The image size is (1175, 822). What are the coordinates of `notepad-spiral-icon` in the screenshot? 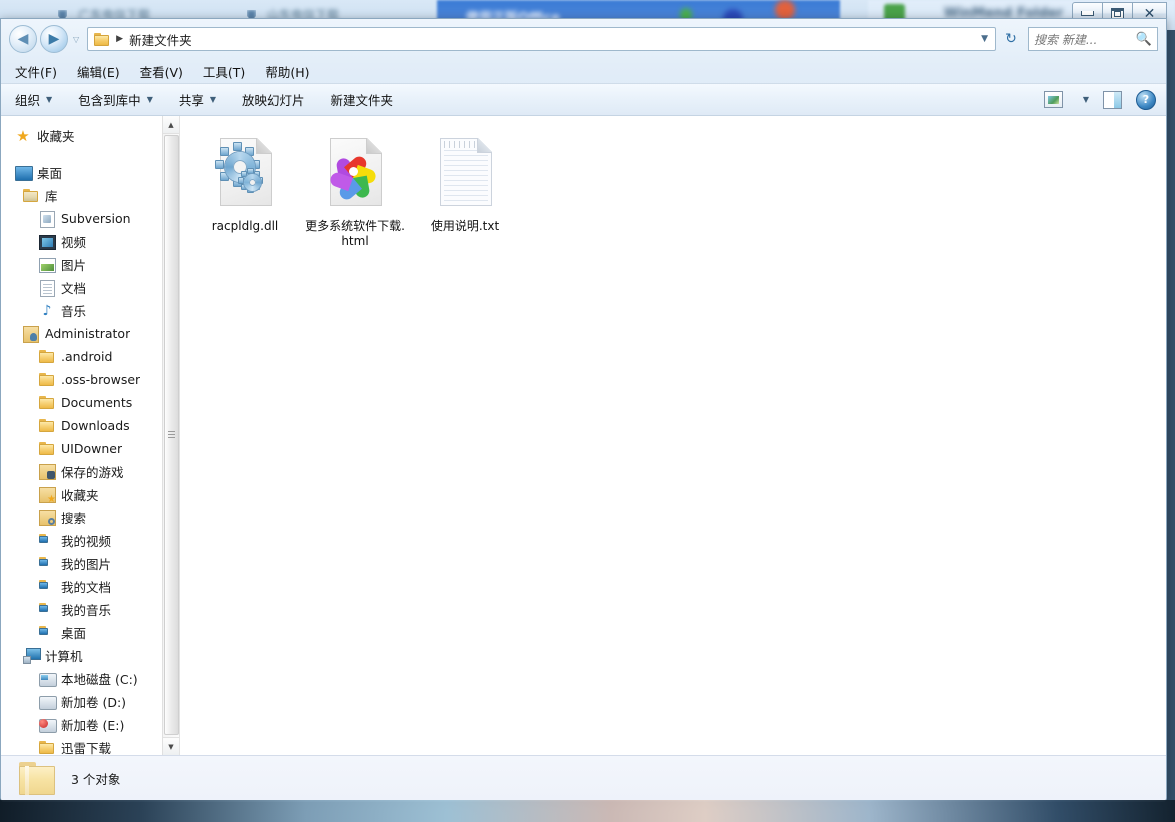 It's located at (461, 144).